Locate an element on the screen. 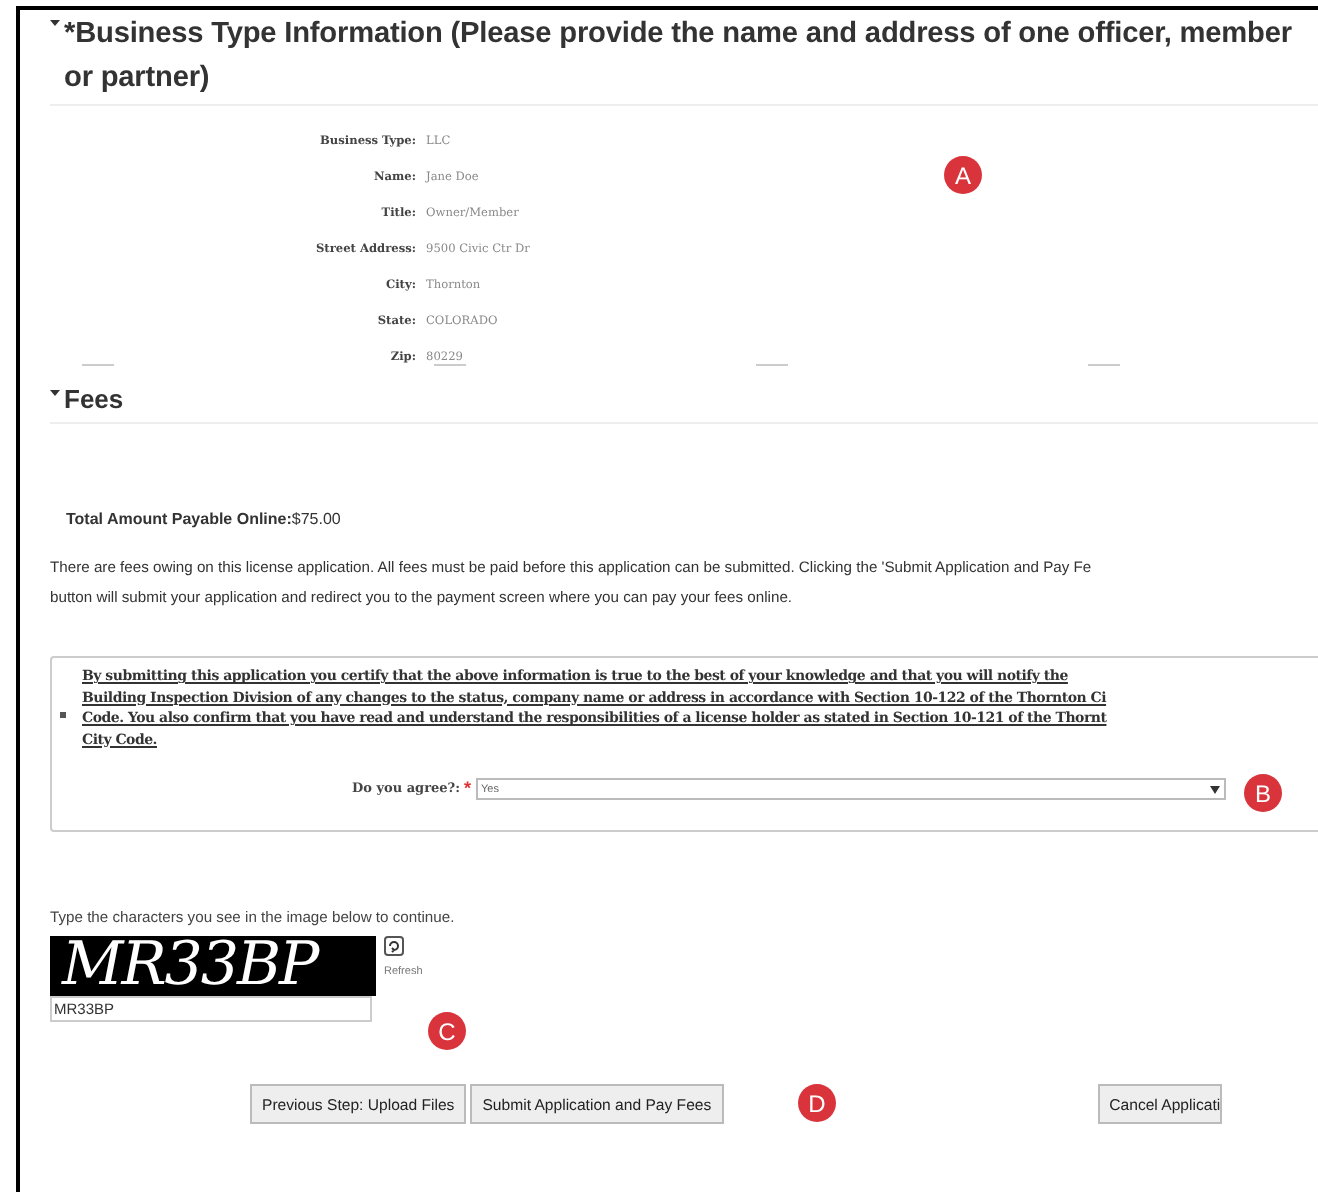 The image size is (1318, 1192). dropdown-arrow-icon is located at coordinates (1214, 789).